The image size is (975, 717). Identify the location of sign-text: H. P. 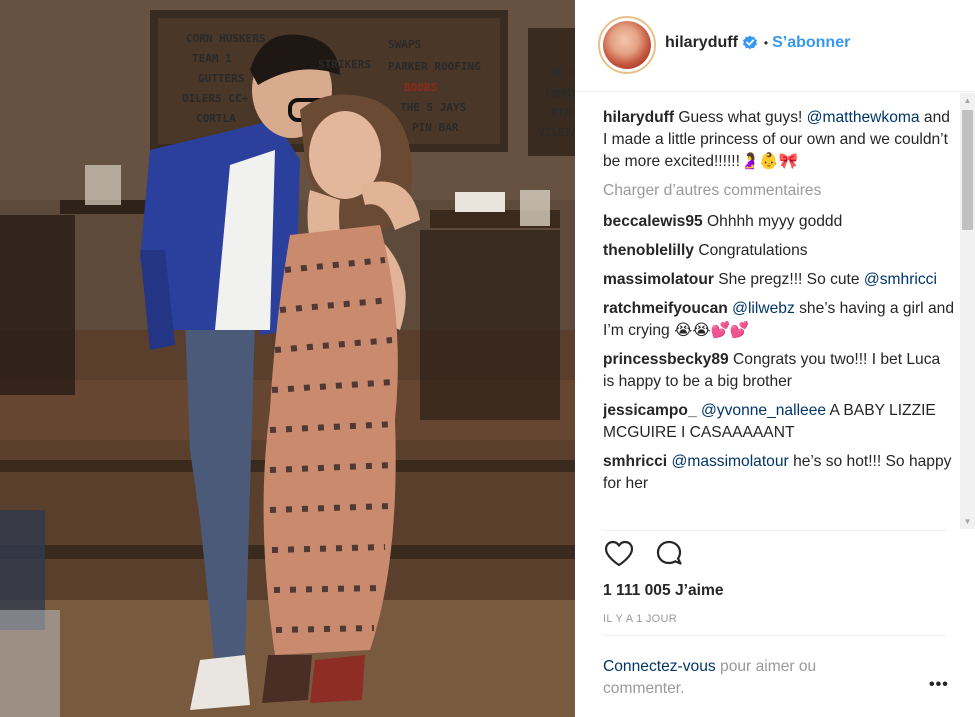
(564, 72).